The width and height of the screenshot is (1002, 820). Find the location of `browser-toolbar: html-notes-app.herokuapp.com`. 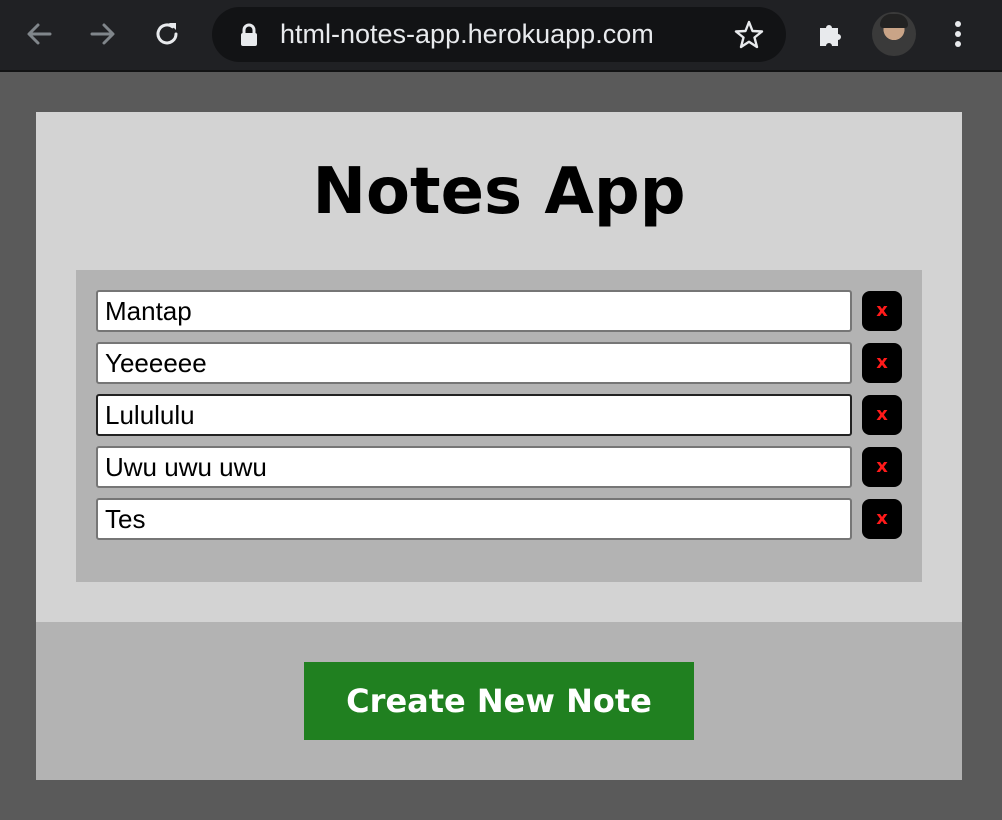

browser-toolbar: html-notes-app.herokuapp.com is located at coordinates (501, 36).